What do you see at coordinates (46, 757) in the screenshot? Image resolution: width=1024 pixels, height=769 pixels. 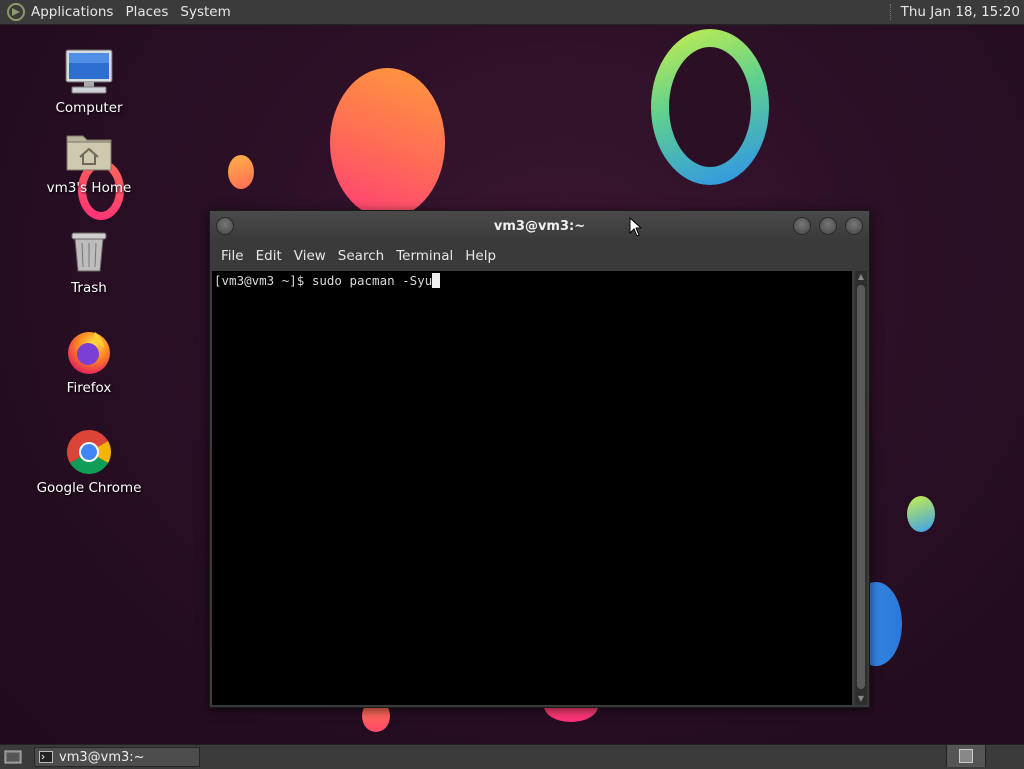 I see `terminal-icon` at bounding box center [46, 757].